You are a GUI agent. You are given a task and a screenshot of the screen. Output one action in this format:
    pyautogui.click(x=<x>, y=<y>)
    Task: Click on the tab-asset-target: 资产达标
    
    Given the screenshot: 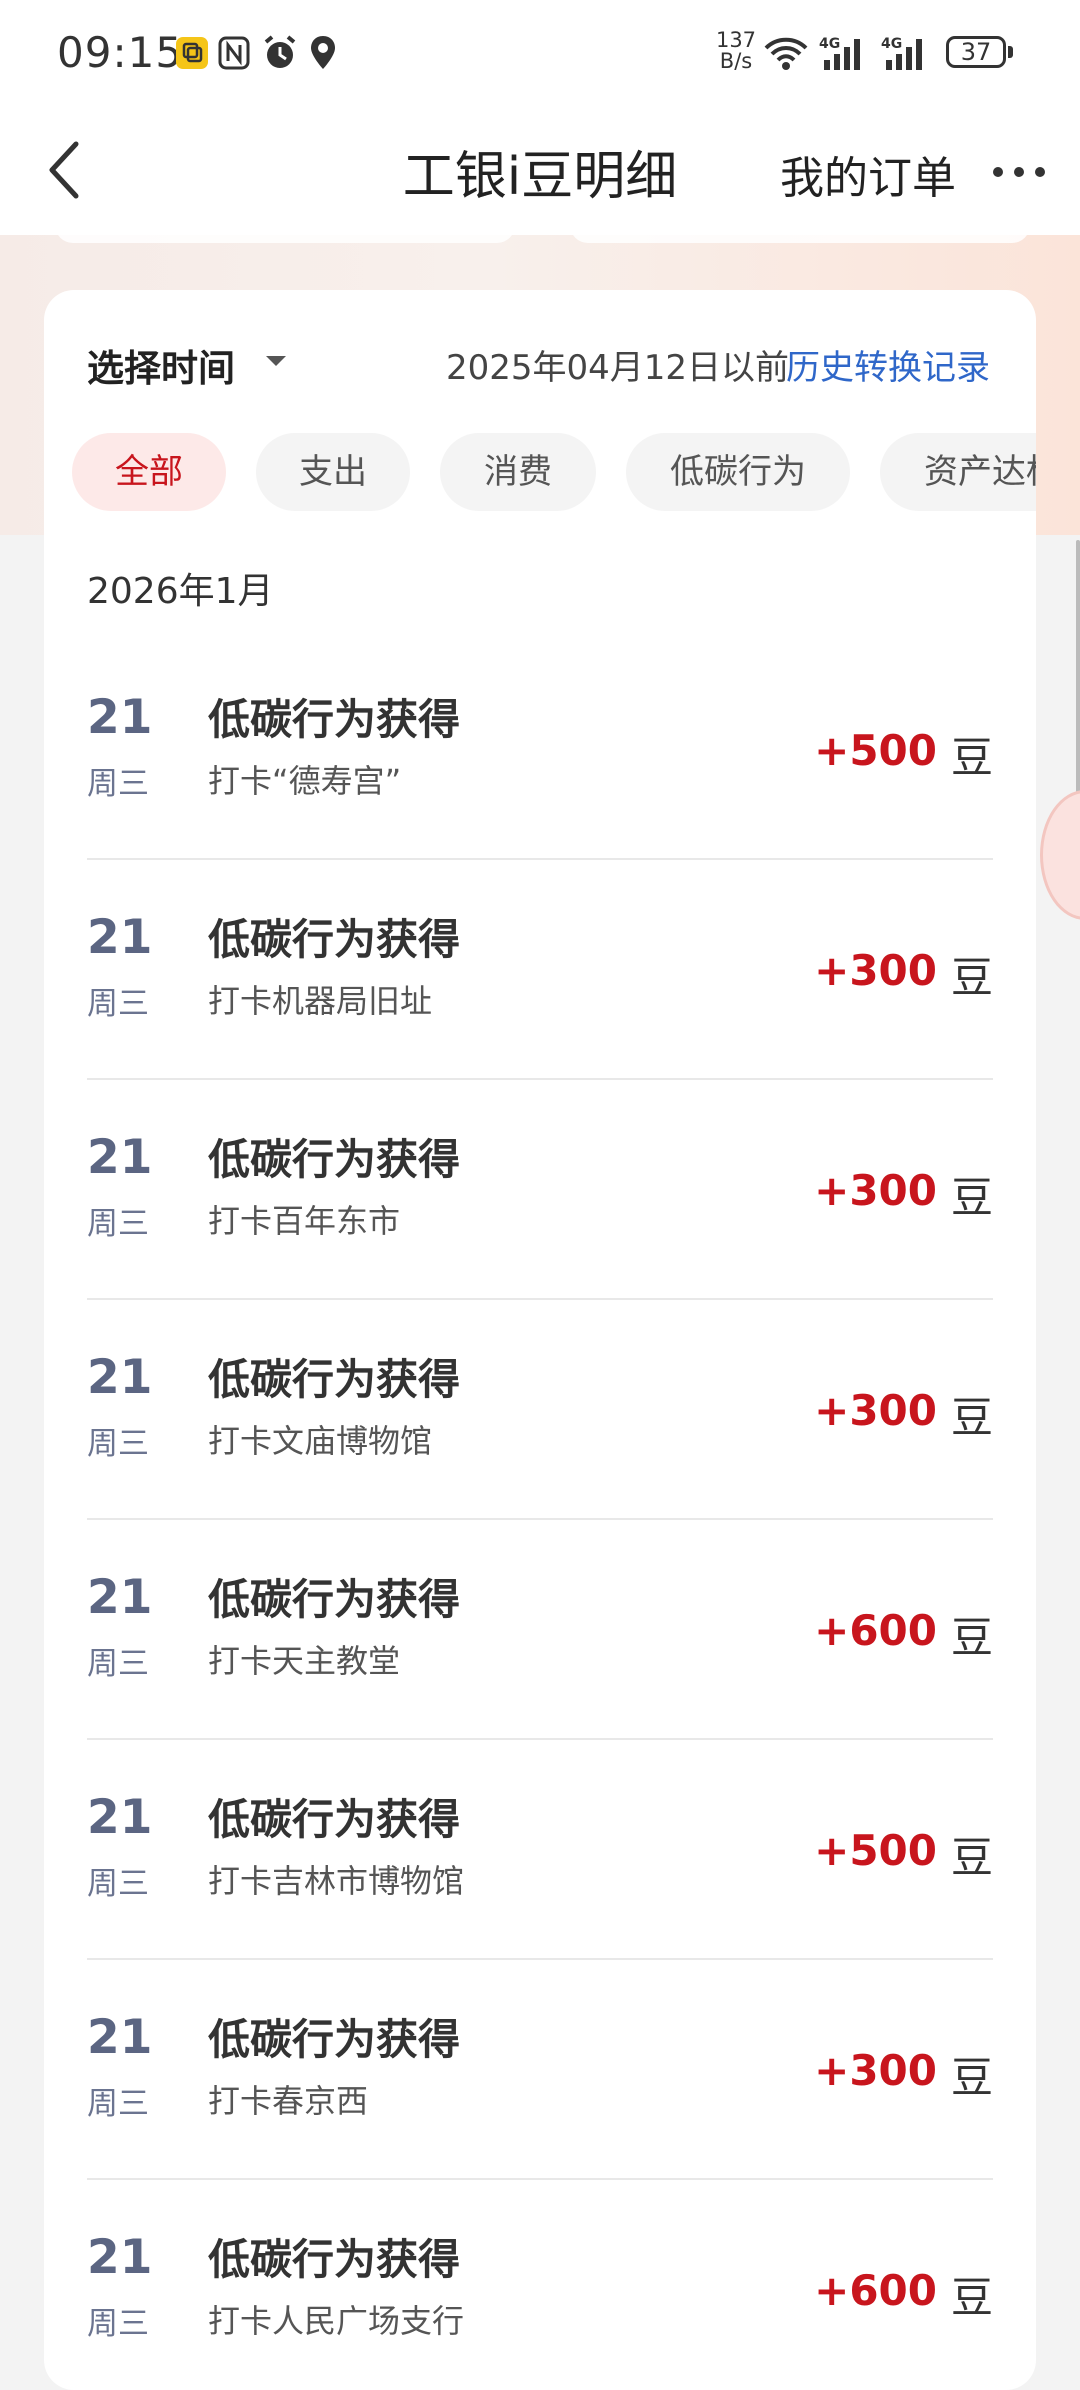 What is the action you would take?
    pyautogui.click(x=958, y=472)
    